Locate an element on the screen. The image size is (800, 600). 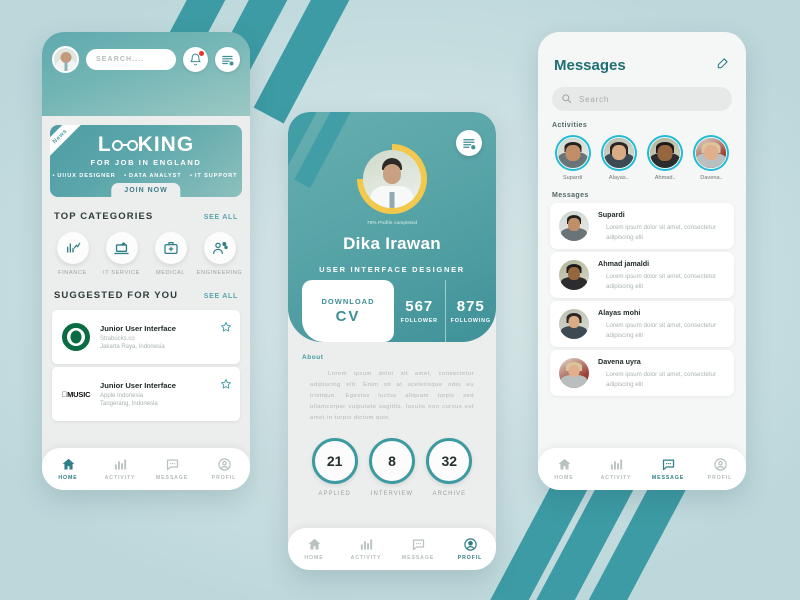
counter-label: APPLIED is located at coordinates (334, 493).